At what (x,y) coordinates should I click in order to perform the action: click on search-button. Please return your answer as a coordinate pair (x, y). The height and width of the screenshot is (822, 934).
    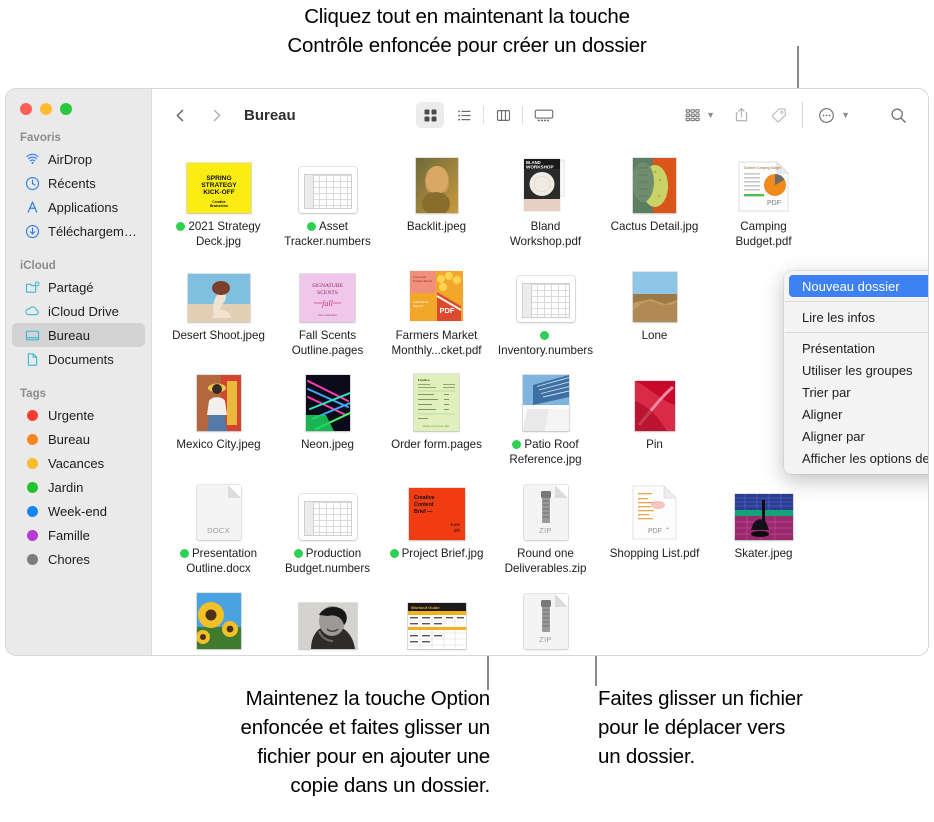
    Looking at the image, I should click on (898, 115).